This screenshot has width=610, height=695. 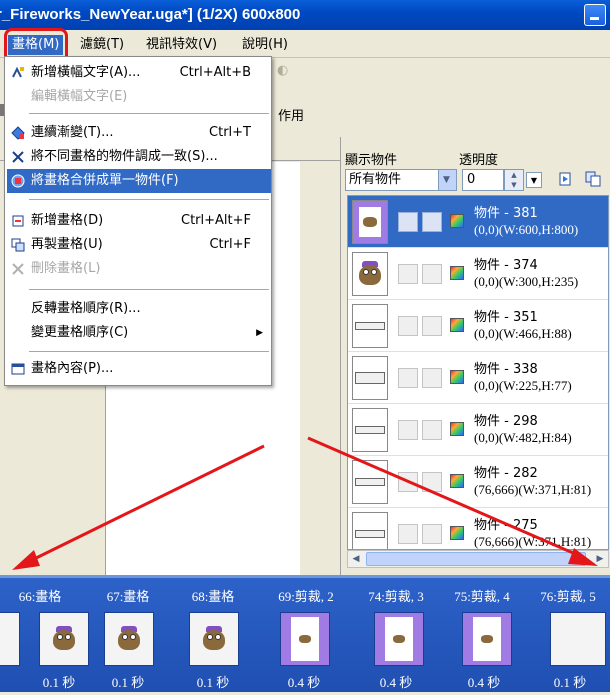 What do you see at coordinates (18, 157) in the screenshot?
I see `align-objects-icon` at bounding box center [18, 157].